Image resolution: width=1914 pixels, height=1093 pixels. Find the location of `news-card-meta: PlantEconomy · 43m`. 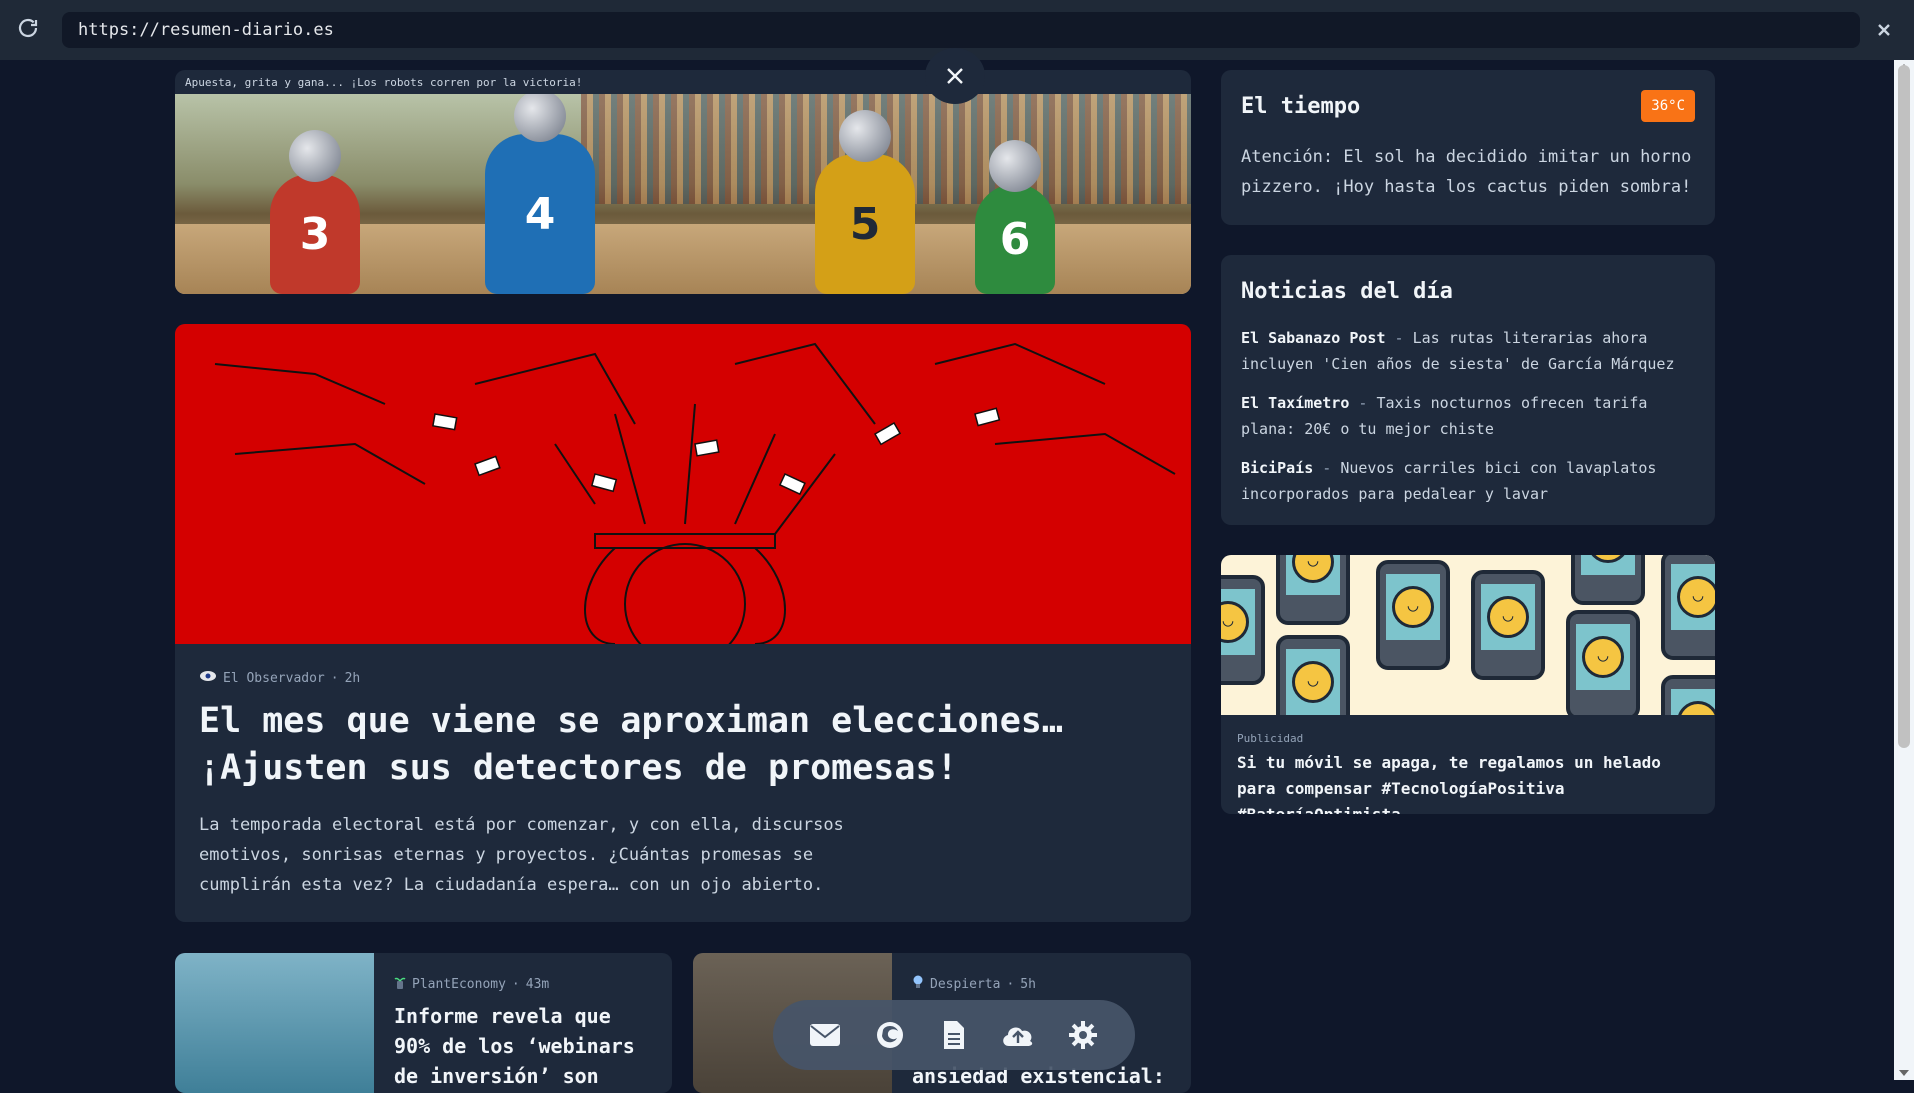

news-card-meta: PlantEconomy · 43m is located at coordinates (471, 984).